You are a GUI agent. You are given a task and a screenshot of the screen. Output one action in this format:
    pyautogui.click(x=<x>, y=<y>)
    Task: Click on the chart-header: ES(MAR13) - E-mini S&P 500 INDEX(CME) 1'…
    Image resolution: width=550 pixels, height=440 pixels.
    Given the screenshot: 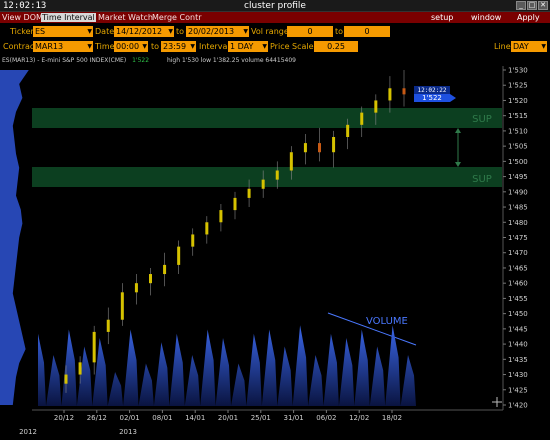 What is the action you would take?
    pyautogui.click(x=149, y=60)
    